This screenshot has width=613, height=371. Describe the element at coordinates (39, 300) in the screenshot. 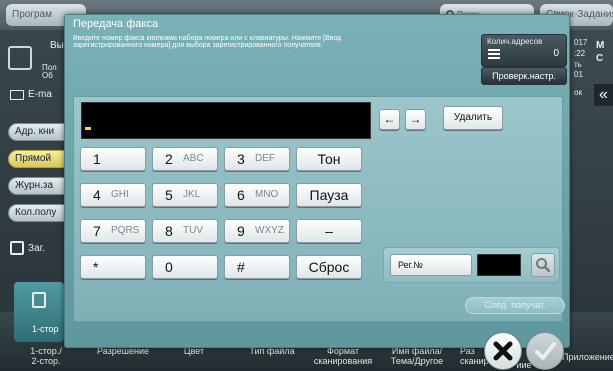

I see `page-icon` at that location.